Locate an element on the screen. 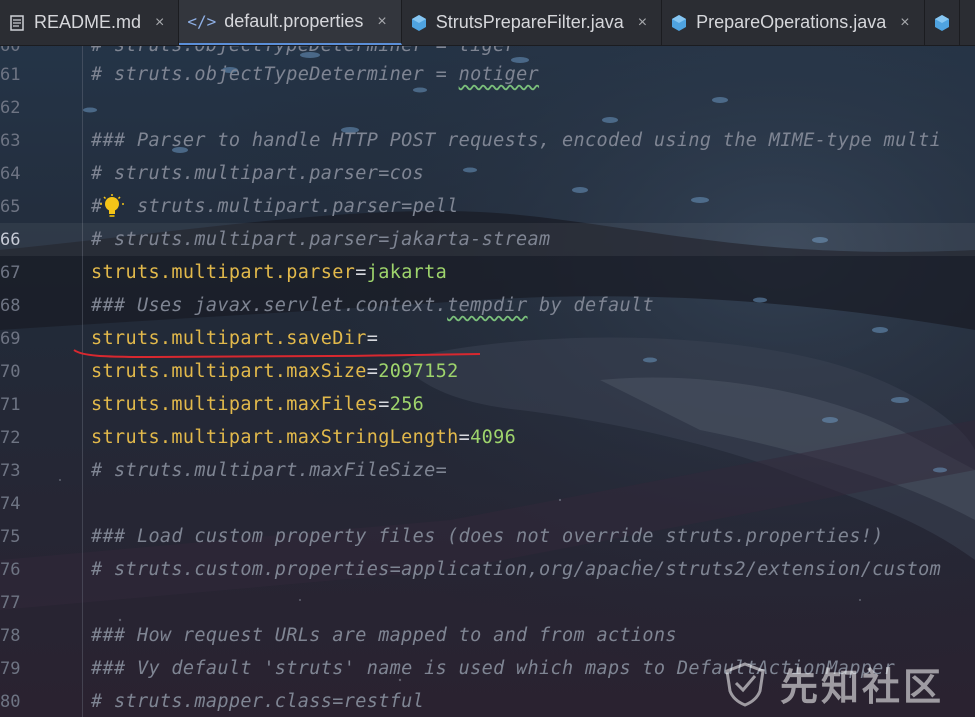 This screenshot has height=717, width=975. line-number: 65 is located at coordinates (10, 206).